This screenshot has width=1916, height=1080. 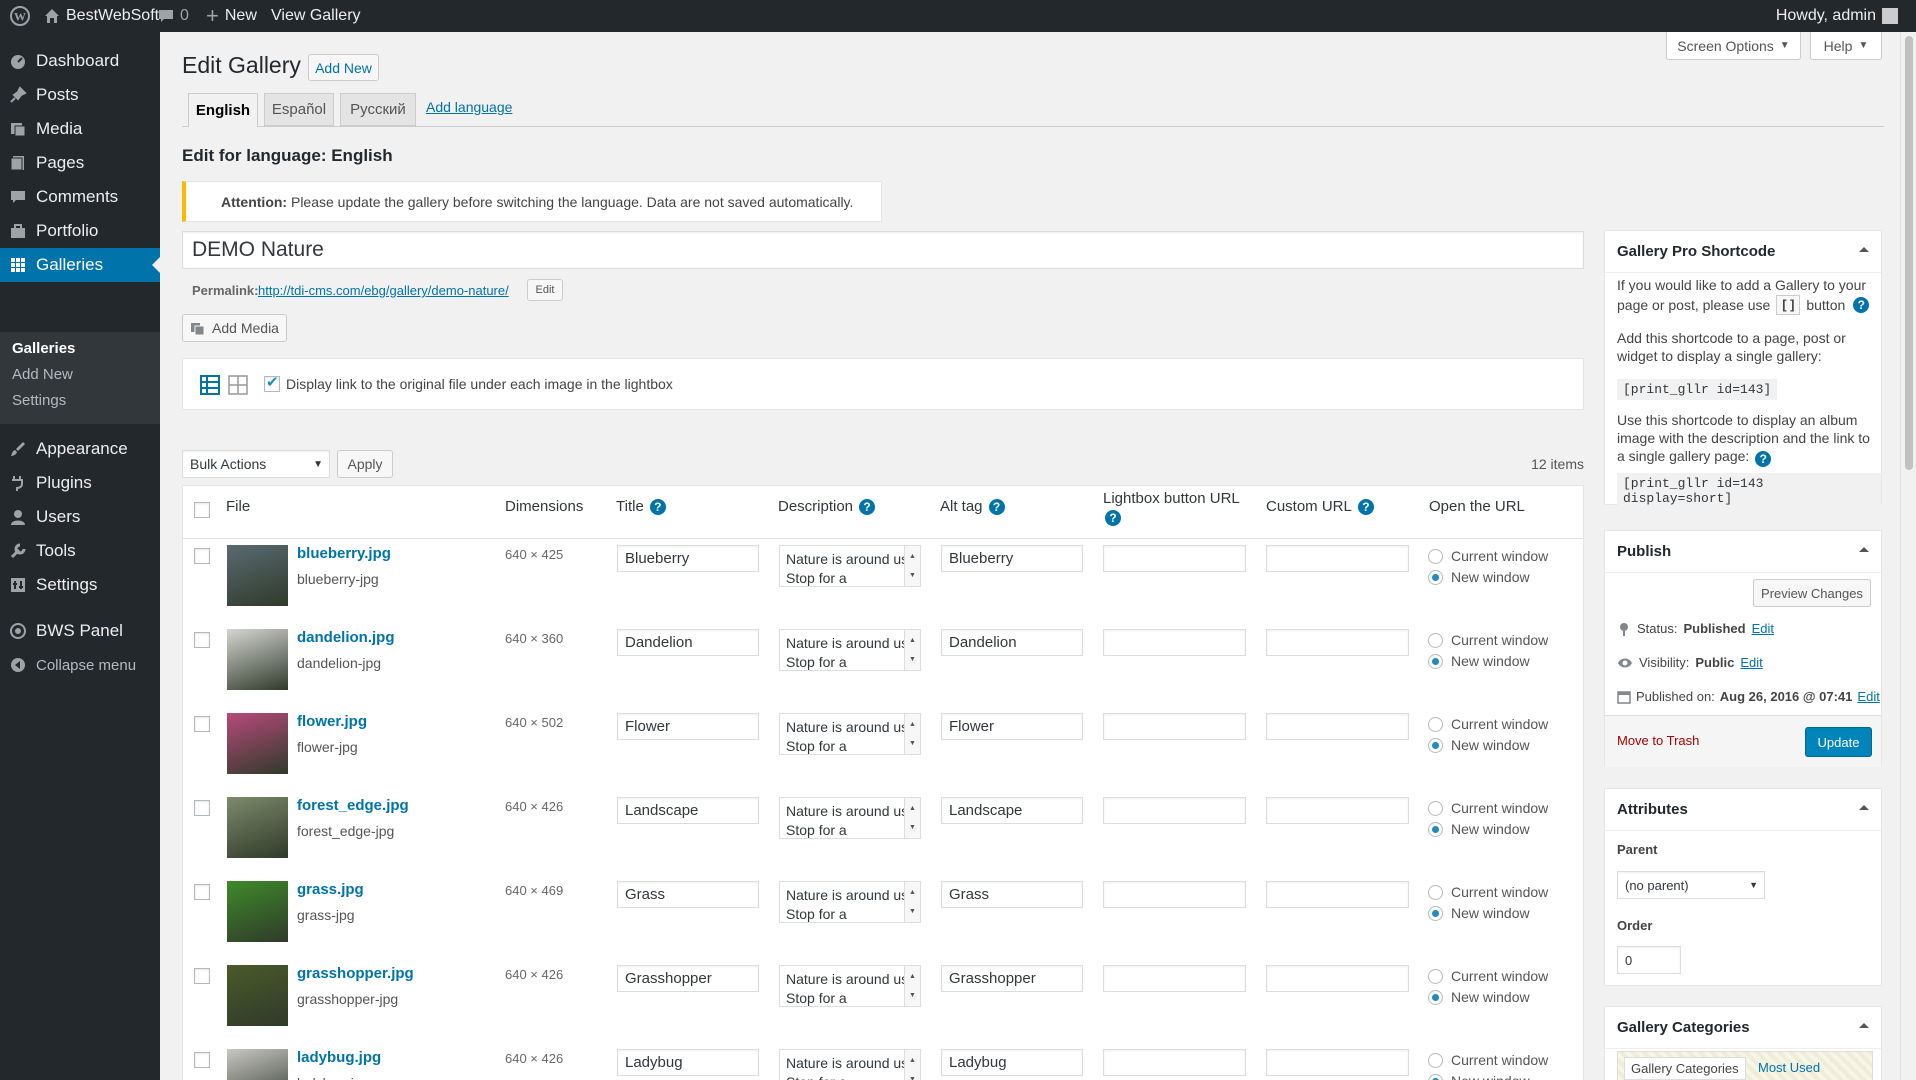 I want to click on screen-options-button: Screen Options ▼, so click(x=1733, y=46).